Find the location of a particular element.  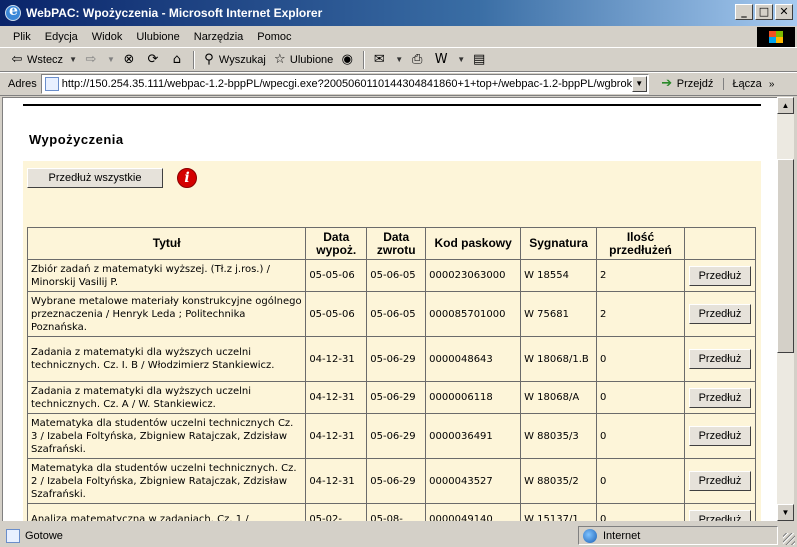

stop-icon: ⊗ is located at coordinates (129, 59).